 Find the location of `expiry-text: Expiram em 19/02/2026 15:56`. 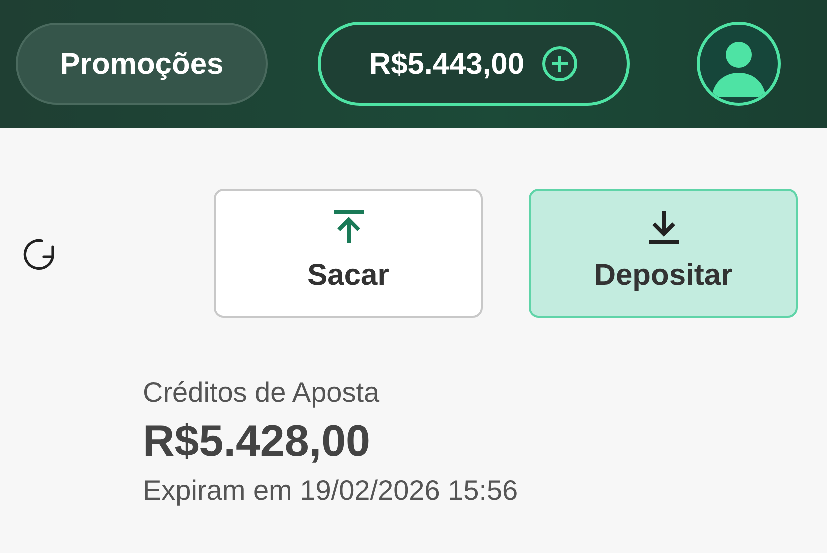

expiry-text: Expiram em 19/02/2026 15:56 is located at coordinates (331, 491).